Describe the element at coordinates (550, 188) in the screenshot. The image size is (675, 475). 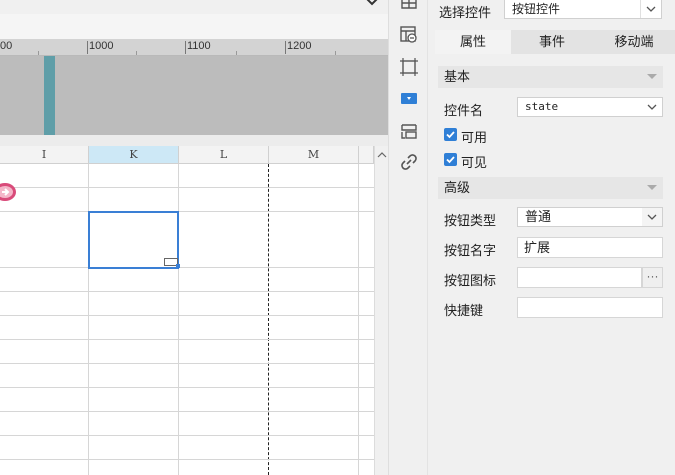
I see `section-advanced: 高级` at that location.